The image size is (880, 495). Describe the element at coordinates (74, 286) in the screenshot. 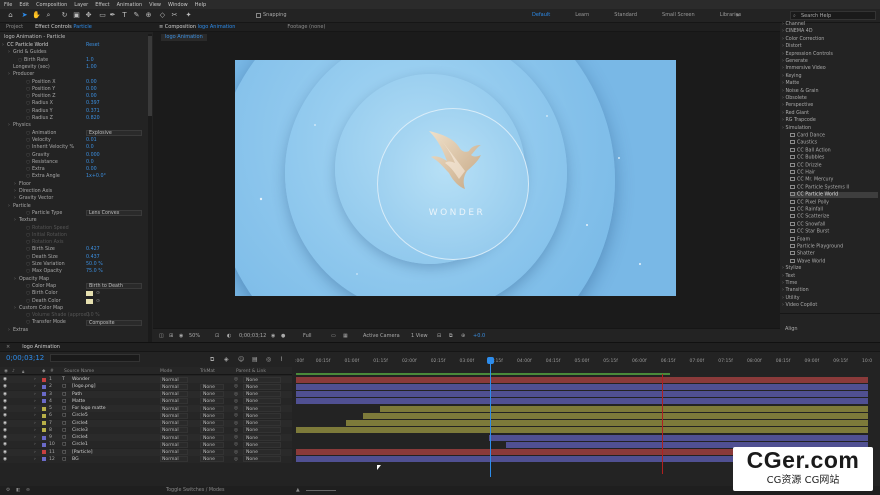

I see `effect-property-row: ◌ Color Map Birth to Death` at that location.